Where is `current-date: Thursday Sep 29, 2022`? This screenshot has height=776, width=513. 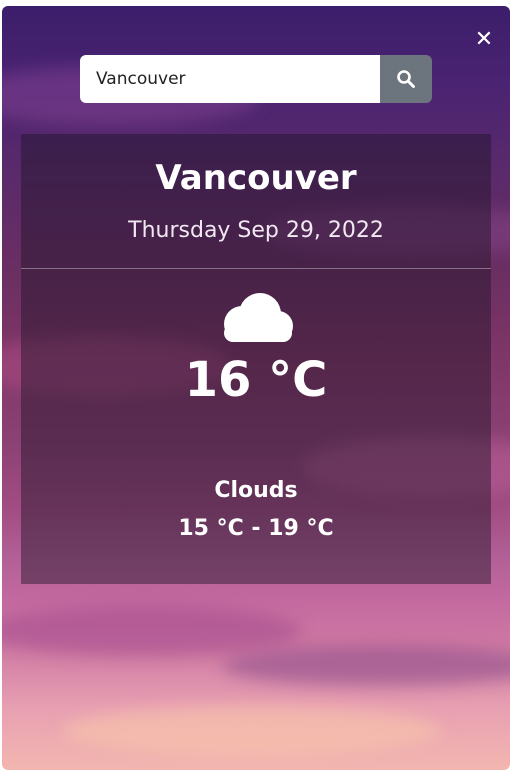
current-date: Thursday Sep 29, 2022 is located at coordinates (256, 230).